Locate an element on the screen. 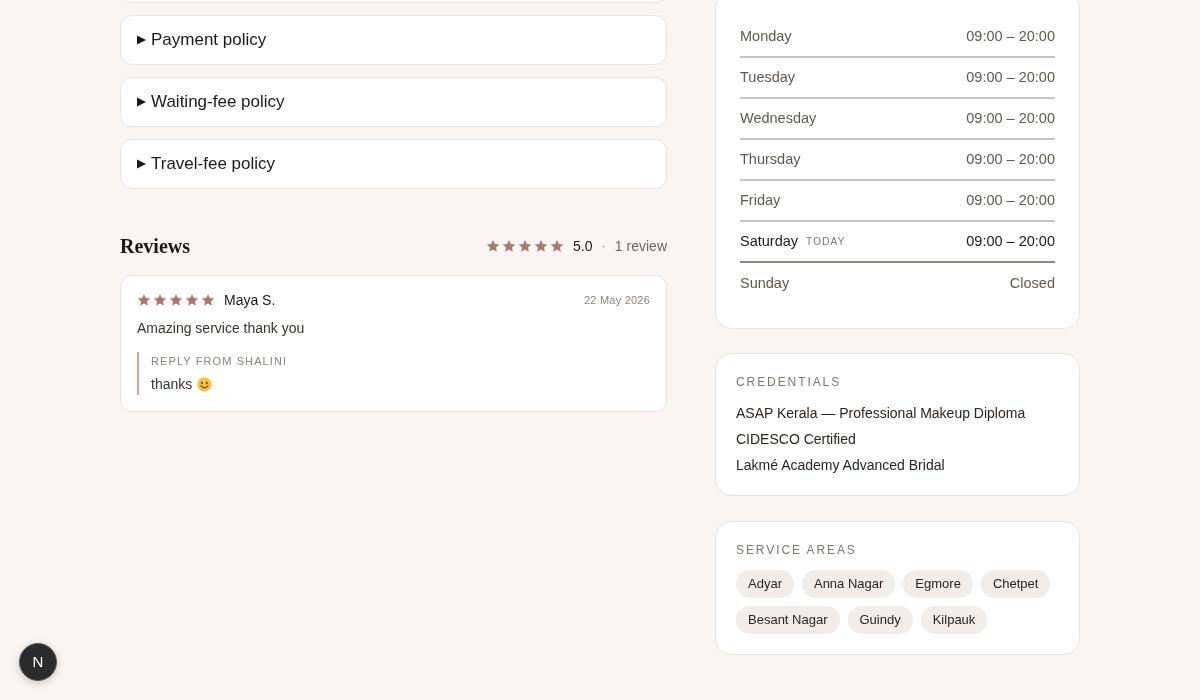  day-name: Saturday is located at coordinates (769, 241).